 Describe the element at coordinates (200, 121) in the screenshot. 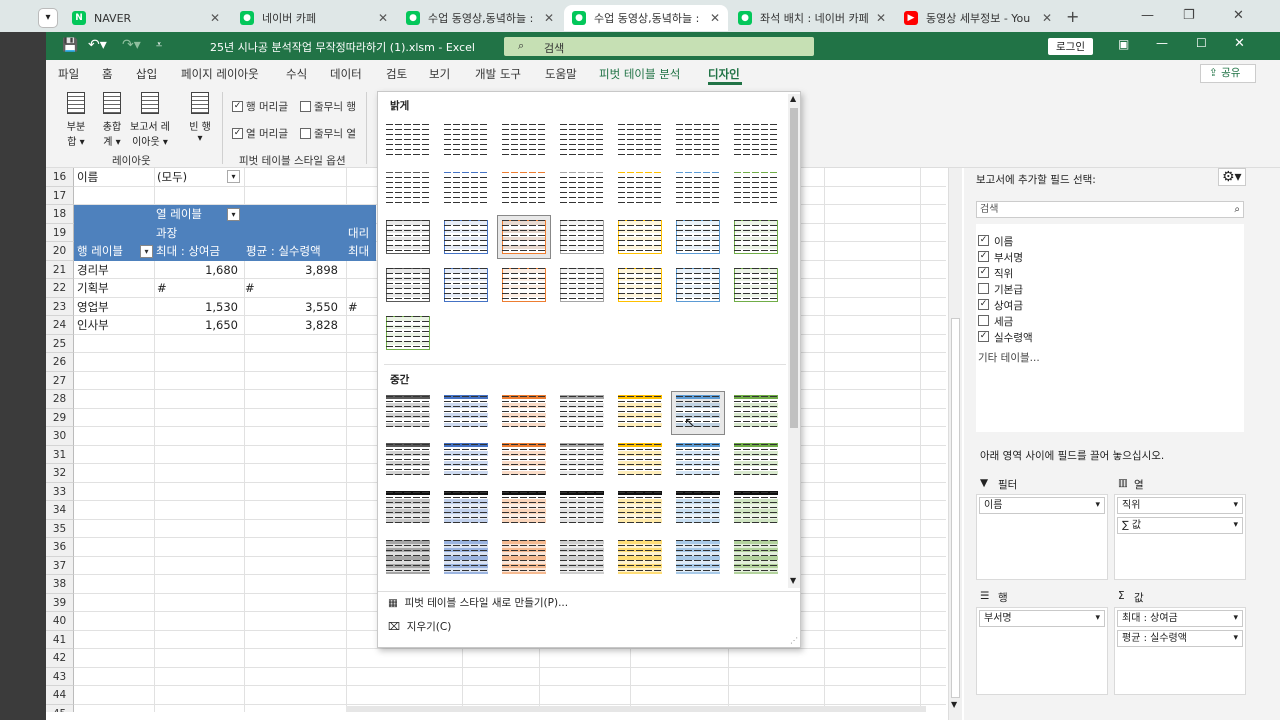

I see `layout-button: 빈 행 ▾` at that location.